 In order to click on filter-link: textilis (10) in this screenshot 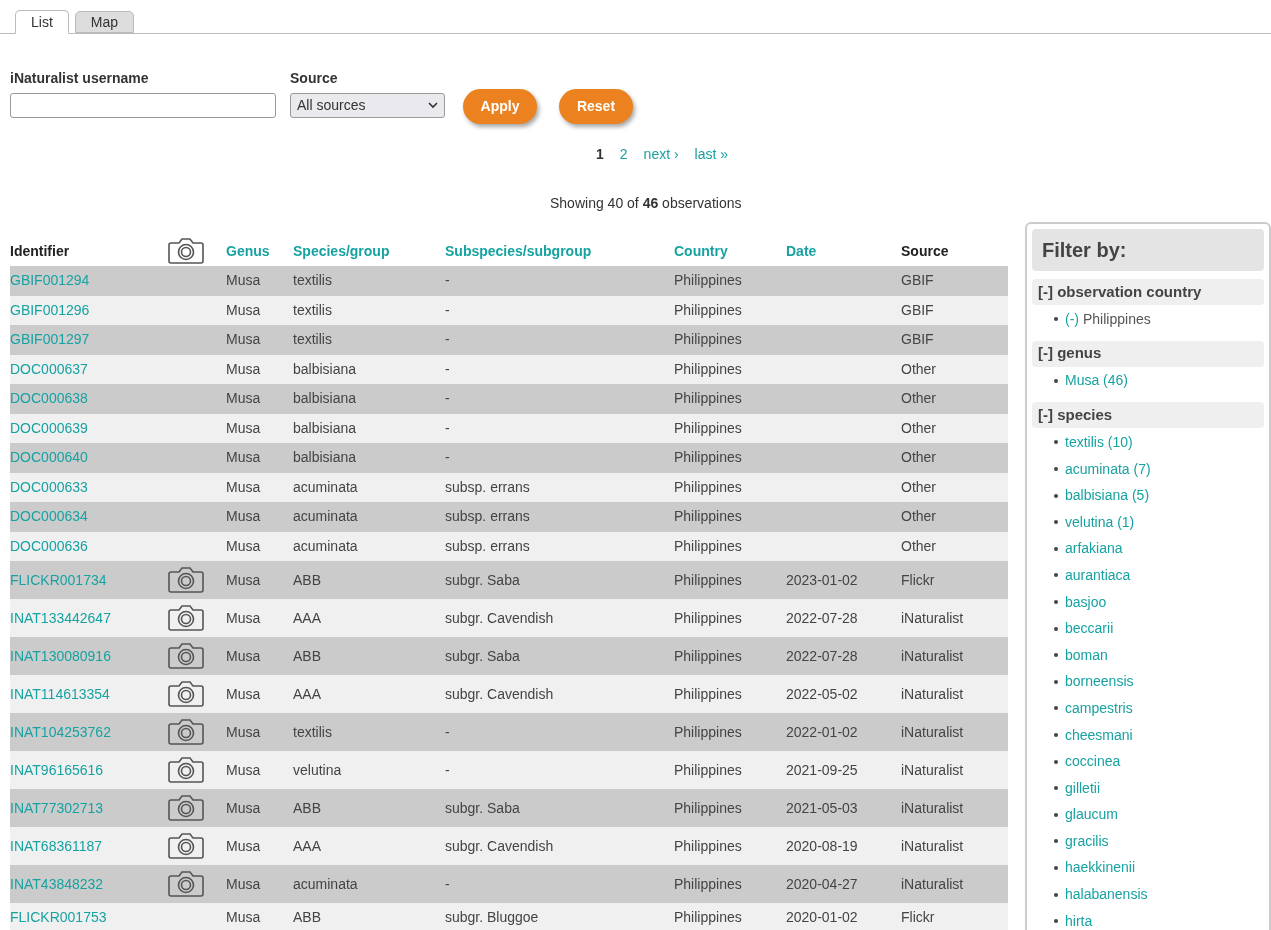, I will do `click(1099, 442)`.